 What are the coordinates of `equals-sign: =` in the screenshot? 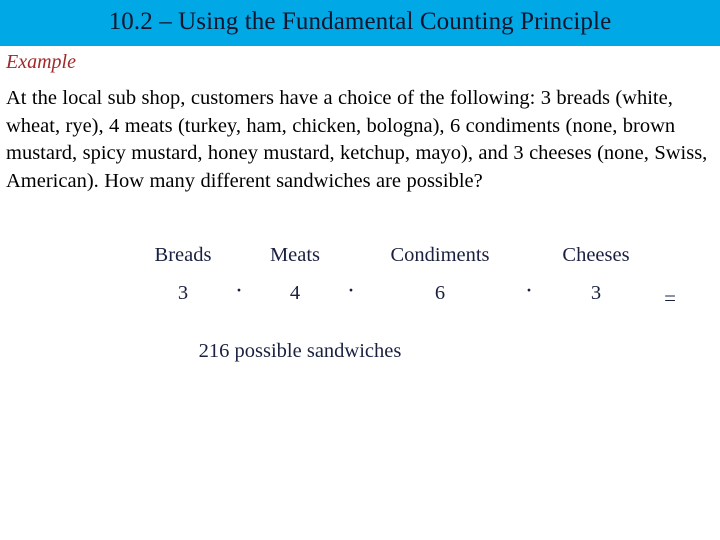 It's located at (670, 298).